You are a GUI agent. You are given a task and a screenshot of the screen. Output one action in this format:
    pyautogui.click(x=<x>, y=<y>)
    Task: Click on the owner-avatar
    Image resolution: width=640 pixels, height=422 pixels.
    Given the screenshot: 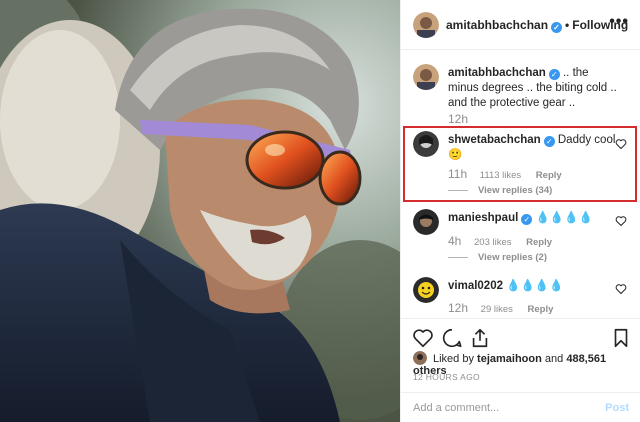 What is the action you would take?
    pyautogui.click(x=426, y=25)
    